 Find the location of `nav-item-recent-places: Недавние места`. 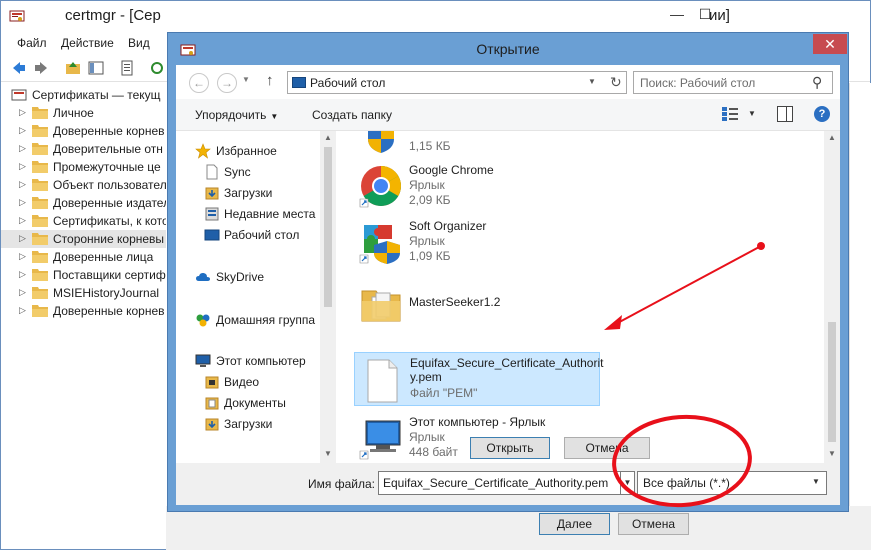

nav-item-recent-places: Недавние места is located at coordinates (256, 214).